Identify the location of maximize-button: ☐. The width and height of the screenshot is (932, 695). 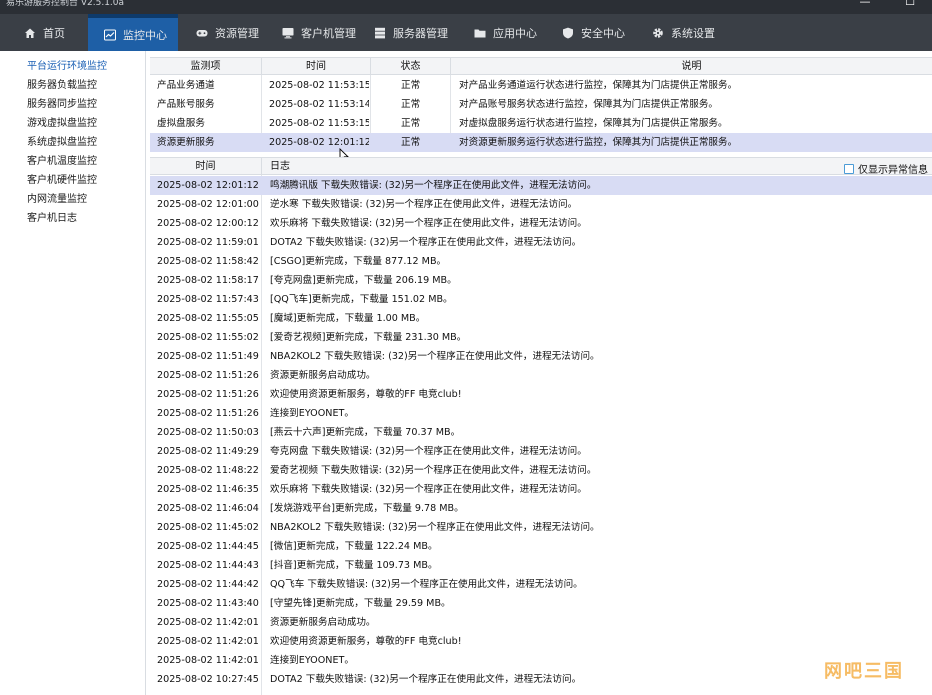
(910, 4).